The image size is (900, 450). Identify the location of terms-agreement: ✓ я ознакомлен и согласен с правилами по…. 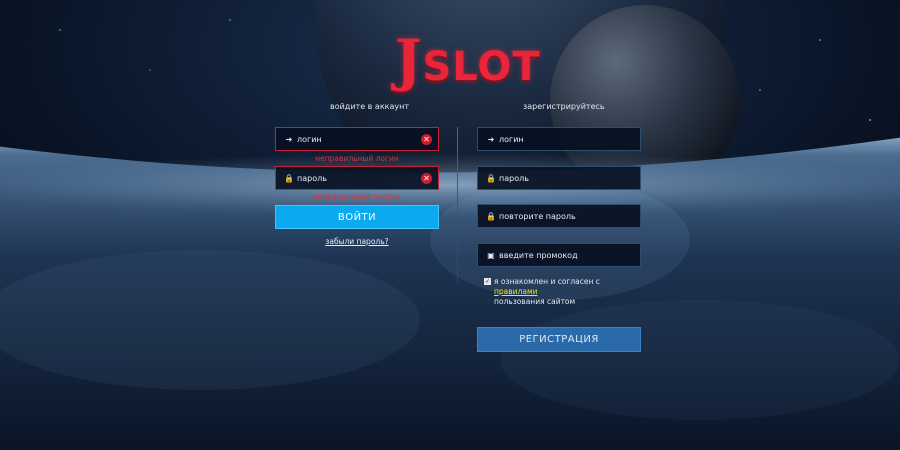
(564, 292).